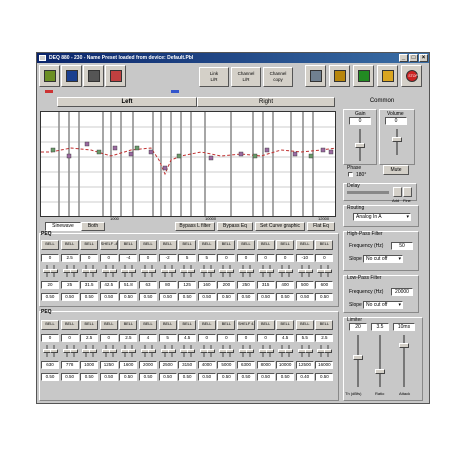 The image size is (458, 458). I want to click on minimize-button: _, so click(403, 58).